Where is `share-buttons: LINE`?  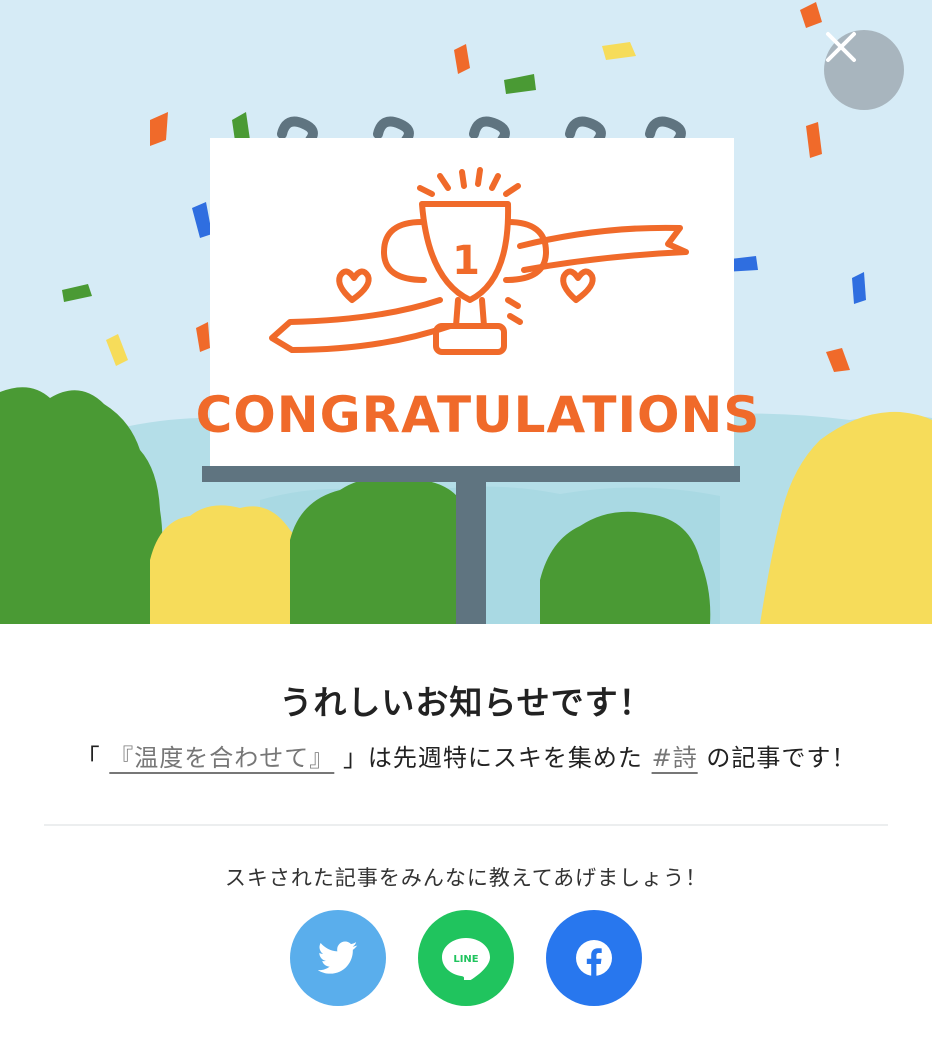 share-buttons: LINE is located at coordinates (466, 958).